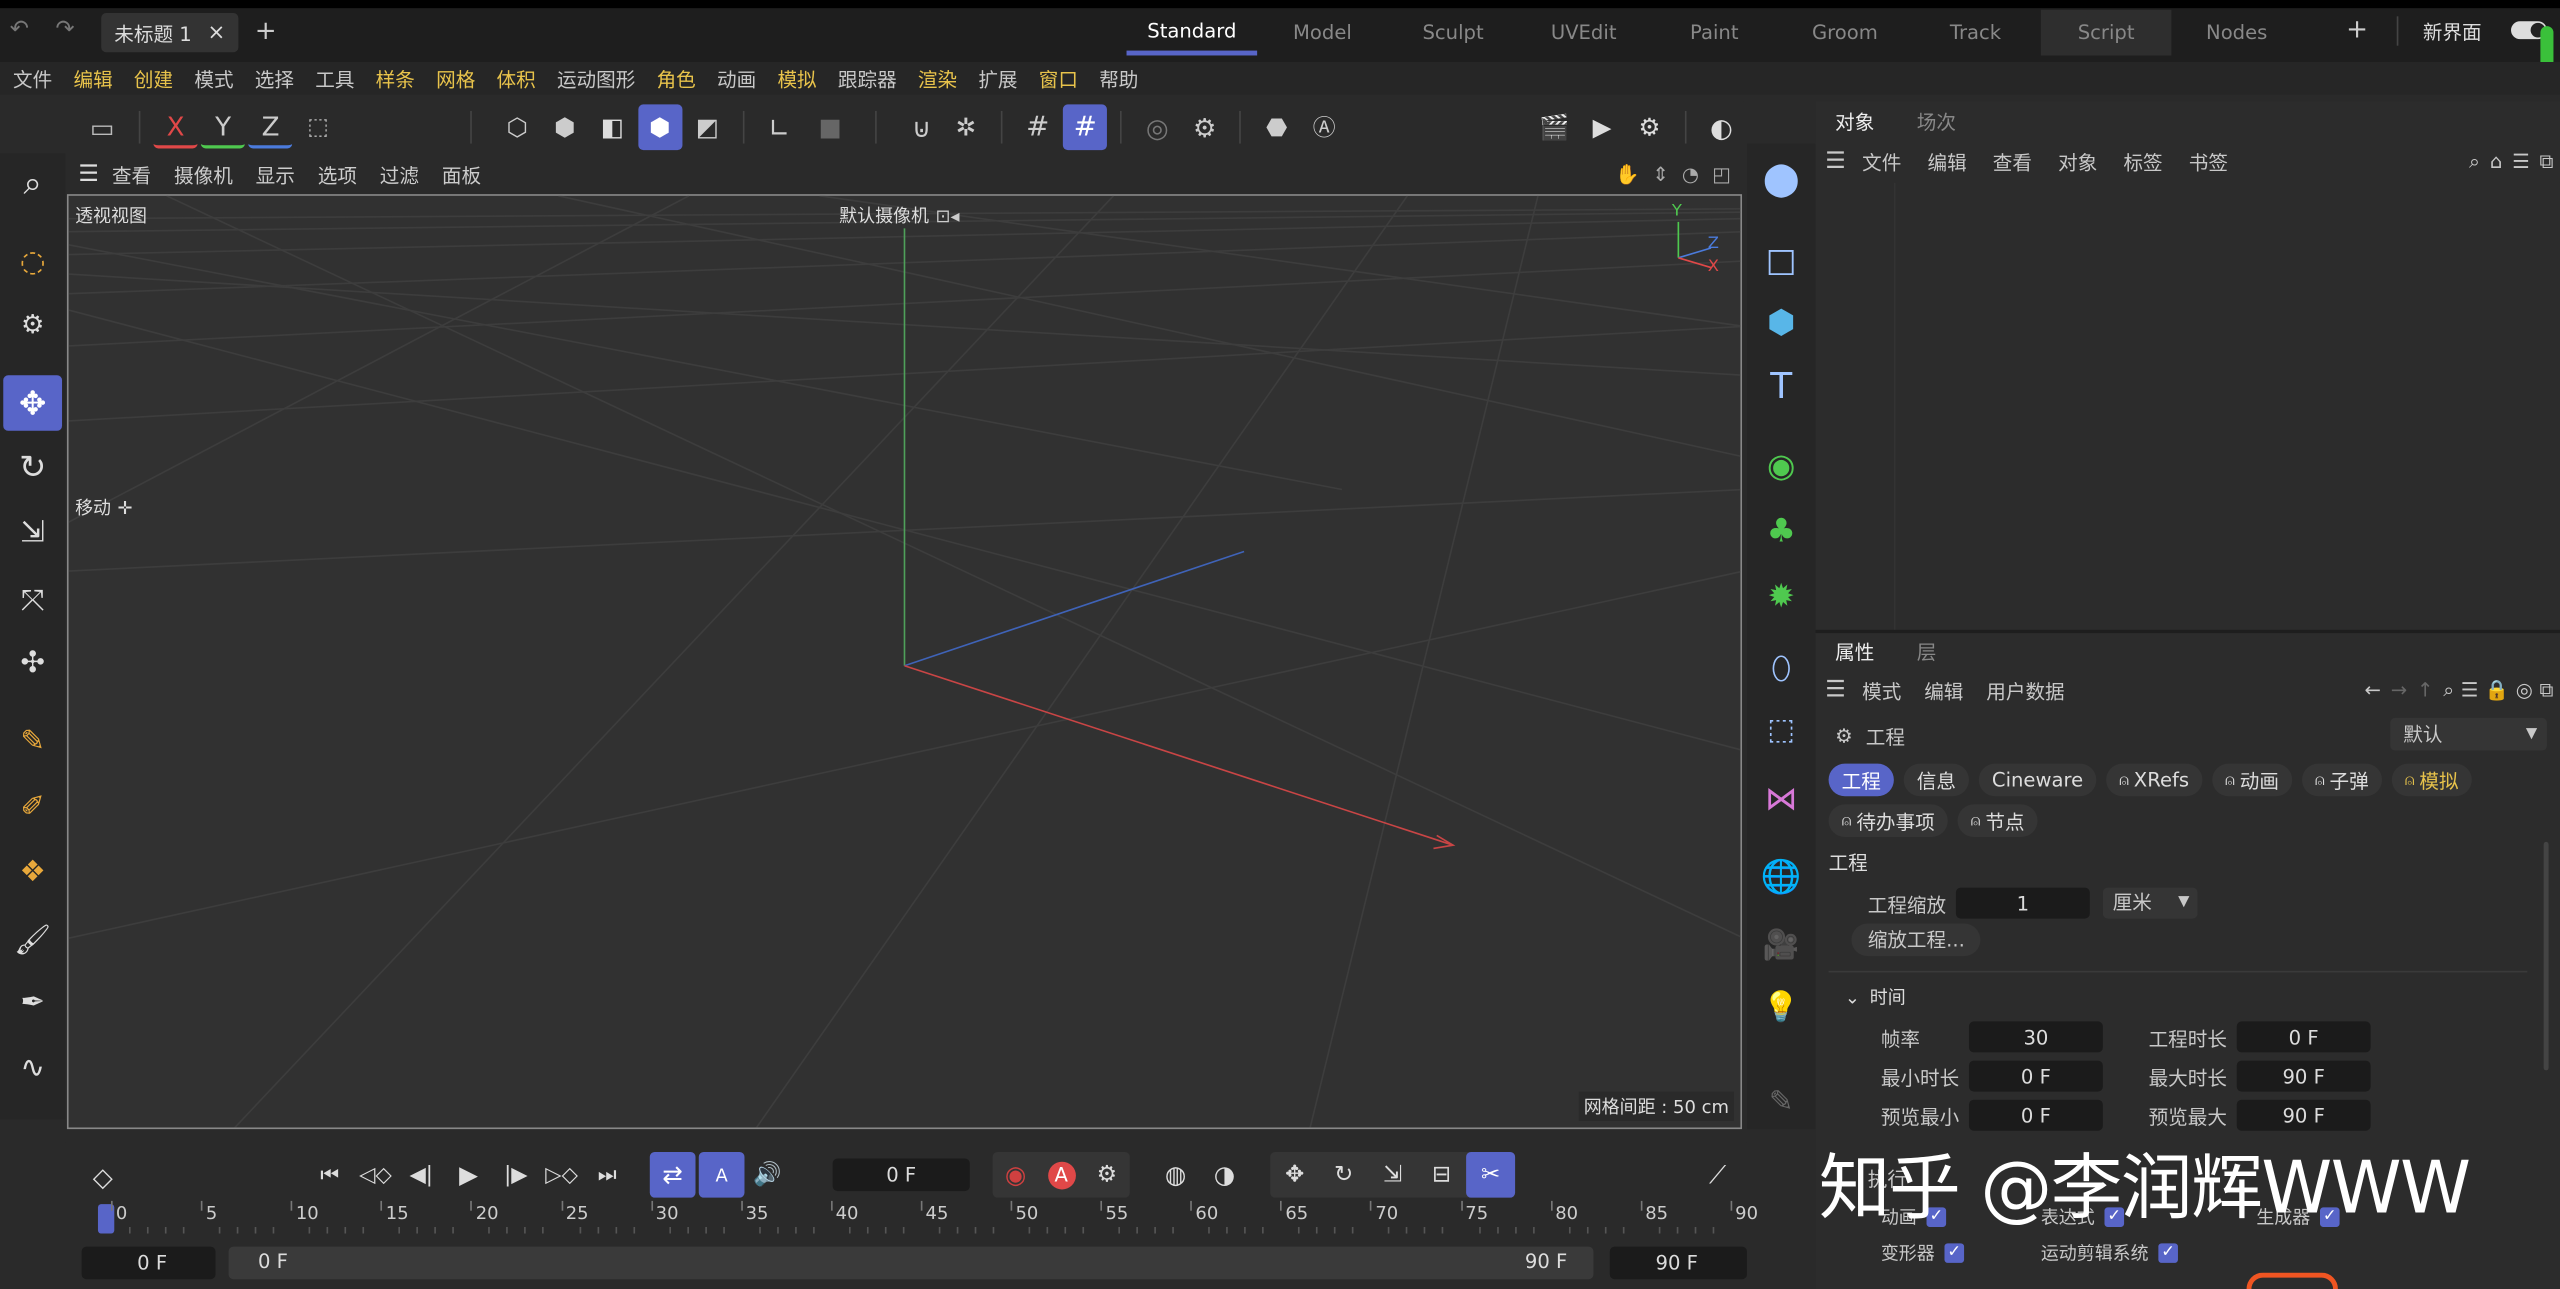 The image size is (2560, 1289). Describe the element at coordinates (2022, 903) in the screenshot. I see `project-scale-field: 1` at that location.